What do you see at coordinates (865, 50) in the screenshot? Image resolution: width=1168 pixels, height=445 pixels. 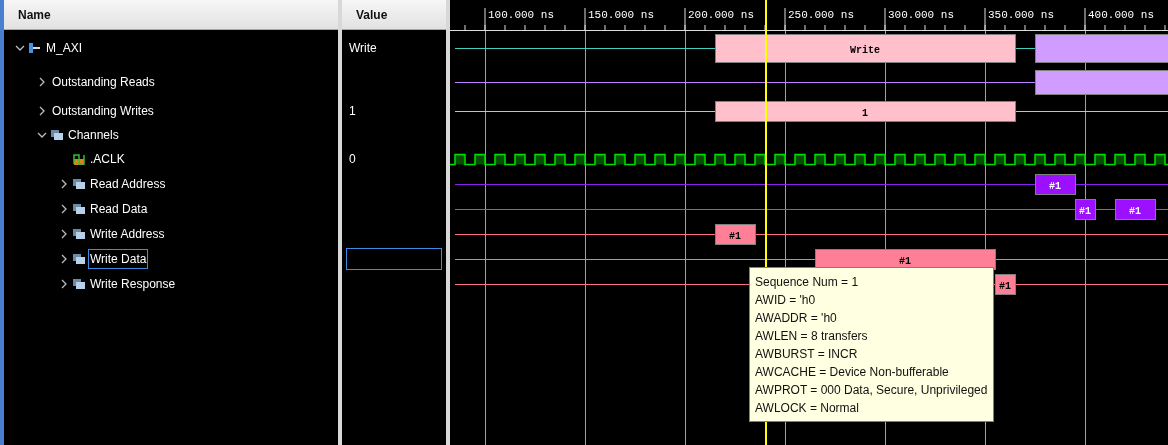 I see `transaction-label: Write` at bounding box center [865, 50].